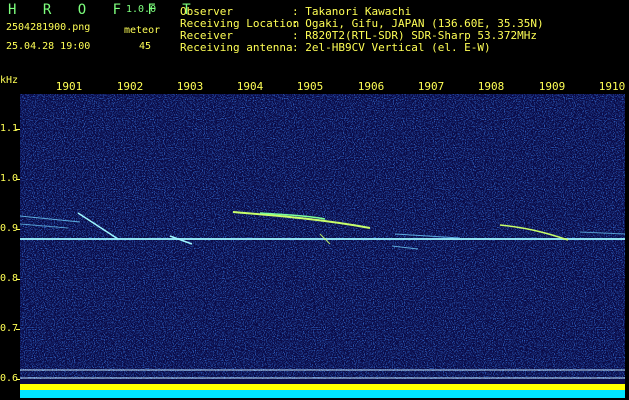 This screenshot has width=629, height=400. Describe the element at coordinates (145, 46) in the screenshot. I see `meteor-count: 45` at that location.